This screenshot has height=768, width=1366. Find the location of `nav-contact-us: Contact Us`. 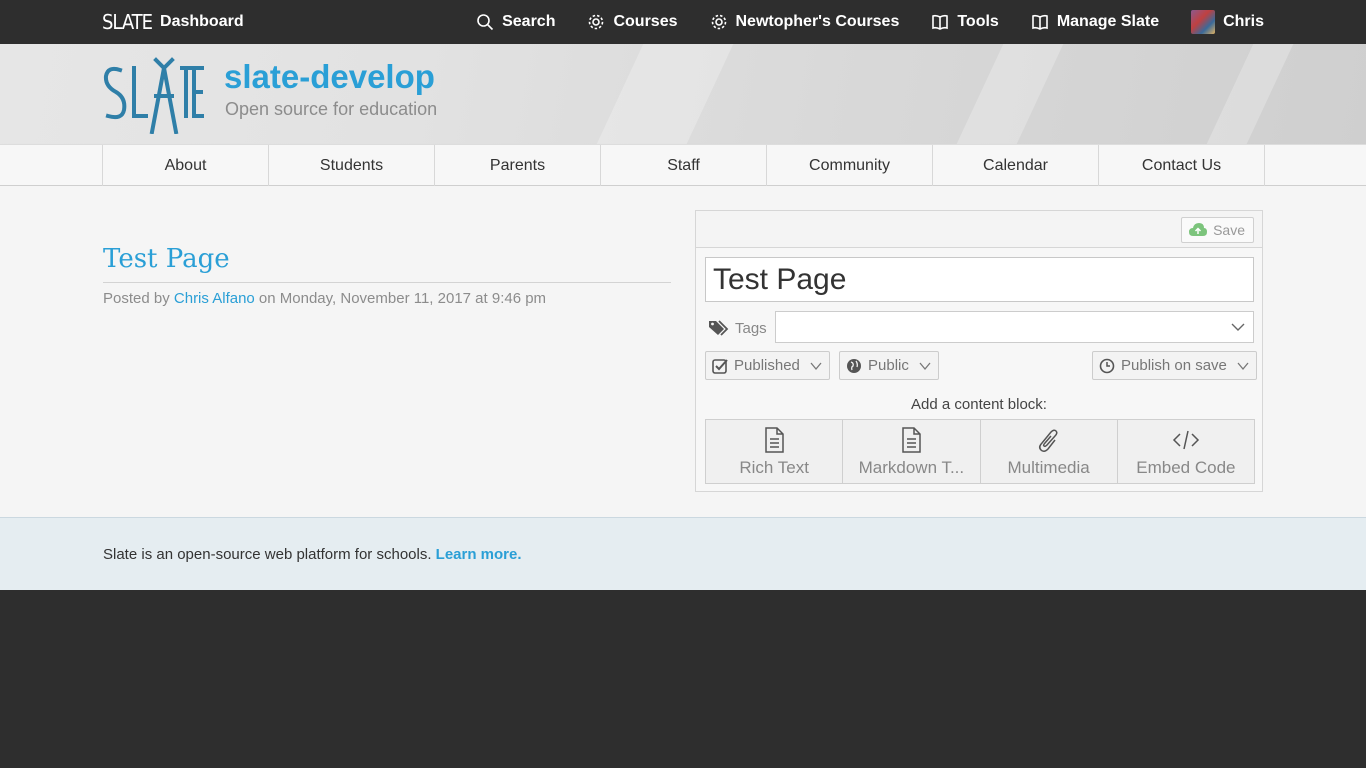

nav-contact-us: Contact Us is located at coordinates (1182, 165).